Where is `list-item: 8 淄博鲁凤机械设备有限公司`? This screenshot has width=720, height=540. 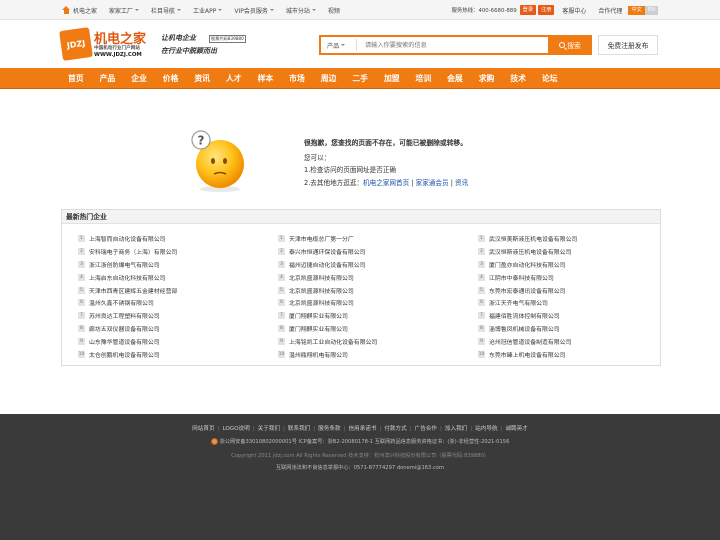 list-item: 8 淄博鲁凤机械设备有限公司 is located at coordinates (527, 328).